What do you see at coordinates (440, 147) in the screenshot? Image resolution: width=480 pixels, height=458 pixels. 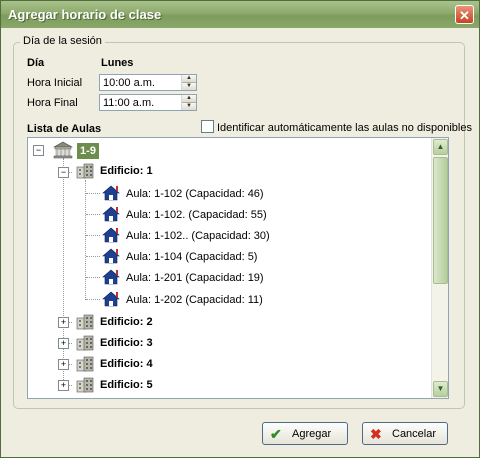 I see `scroll-up-button: ▲` at bounding box center [440, 147].